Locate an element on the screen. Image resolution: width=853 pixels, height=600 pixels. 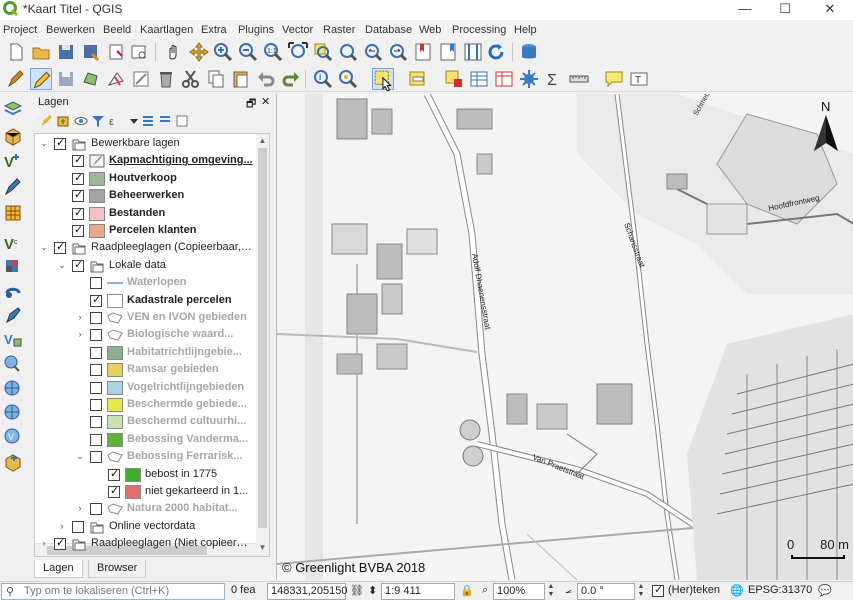
print-layout-icon is located at coordinates (116, 52).